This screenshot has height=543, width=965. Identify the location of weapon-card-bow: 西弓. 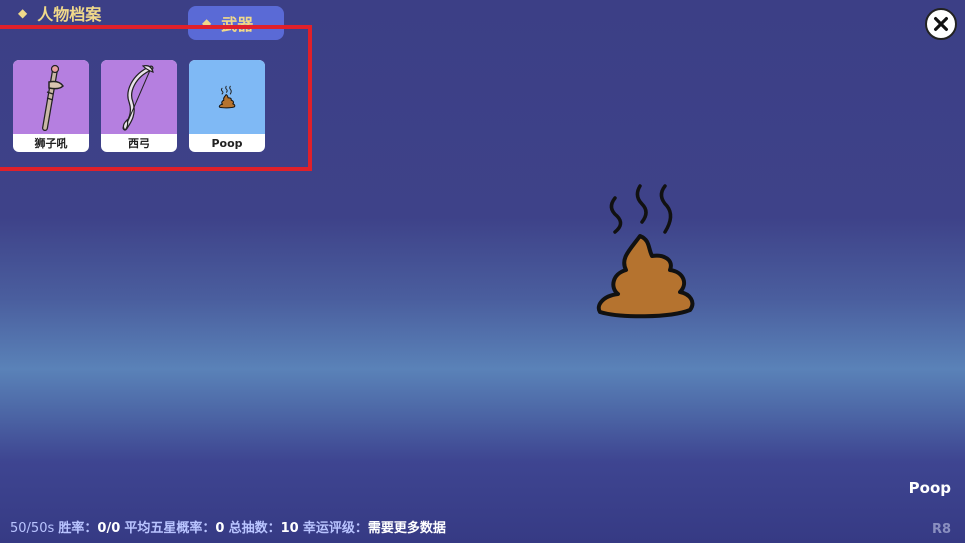
(139, 106).